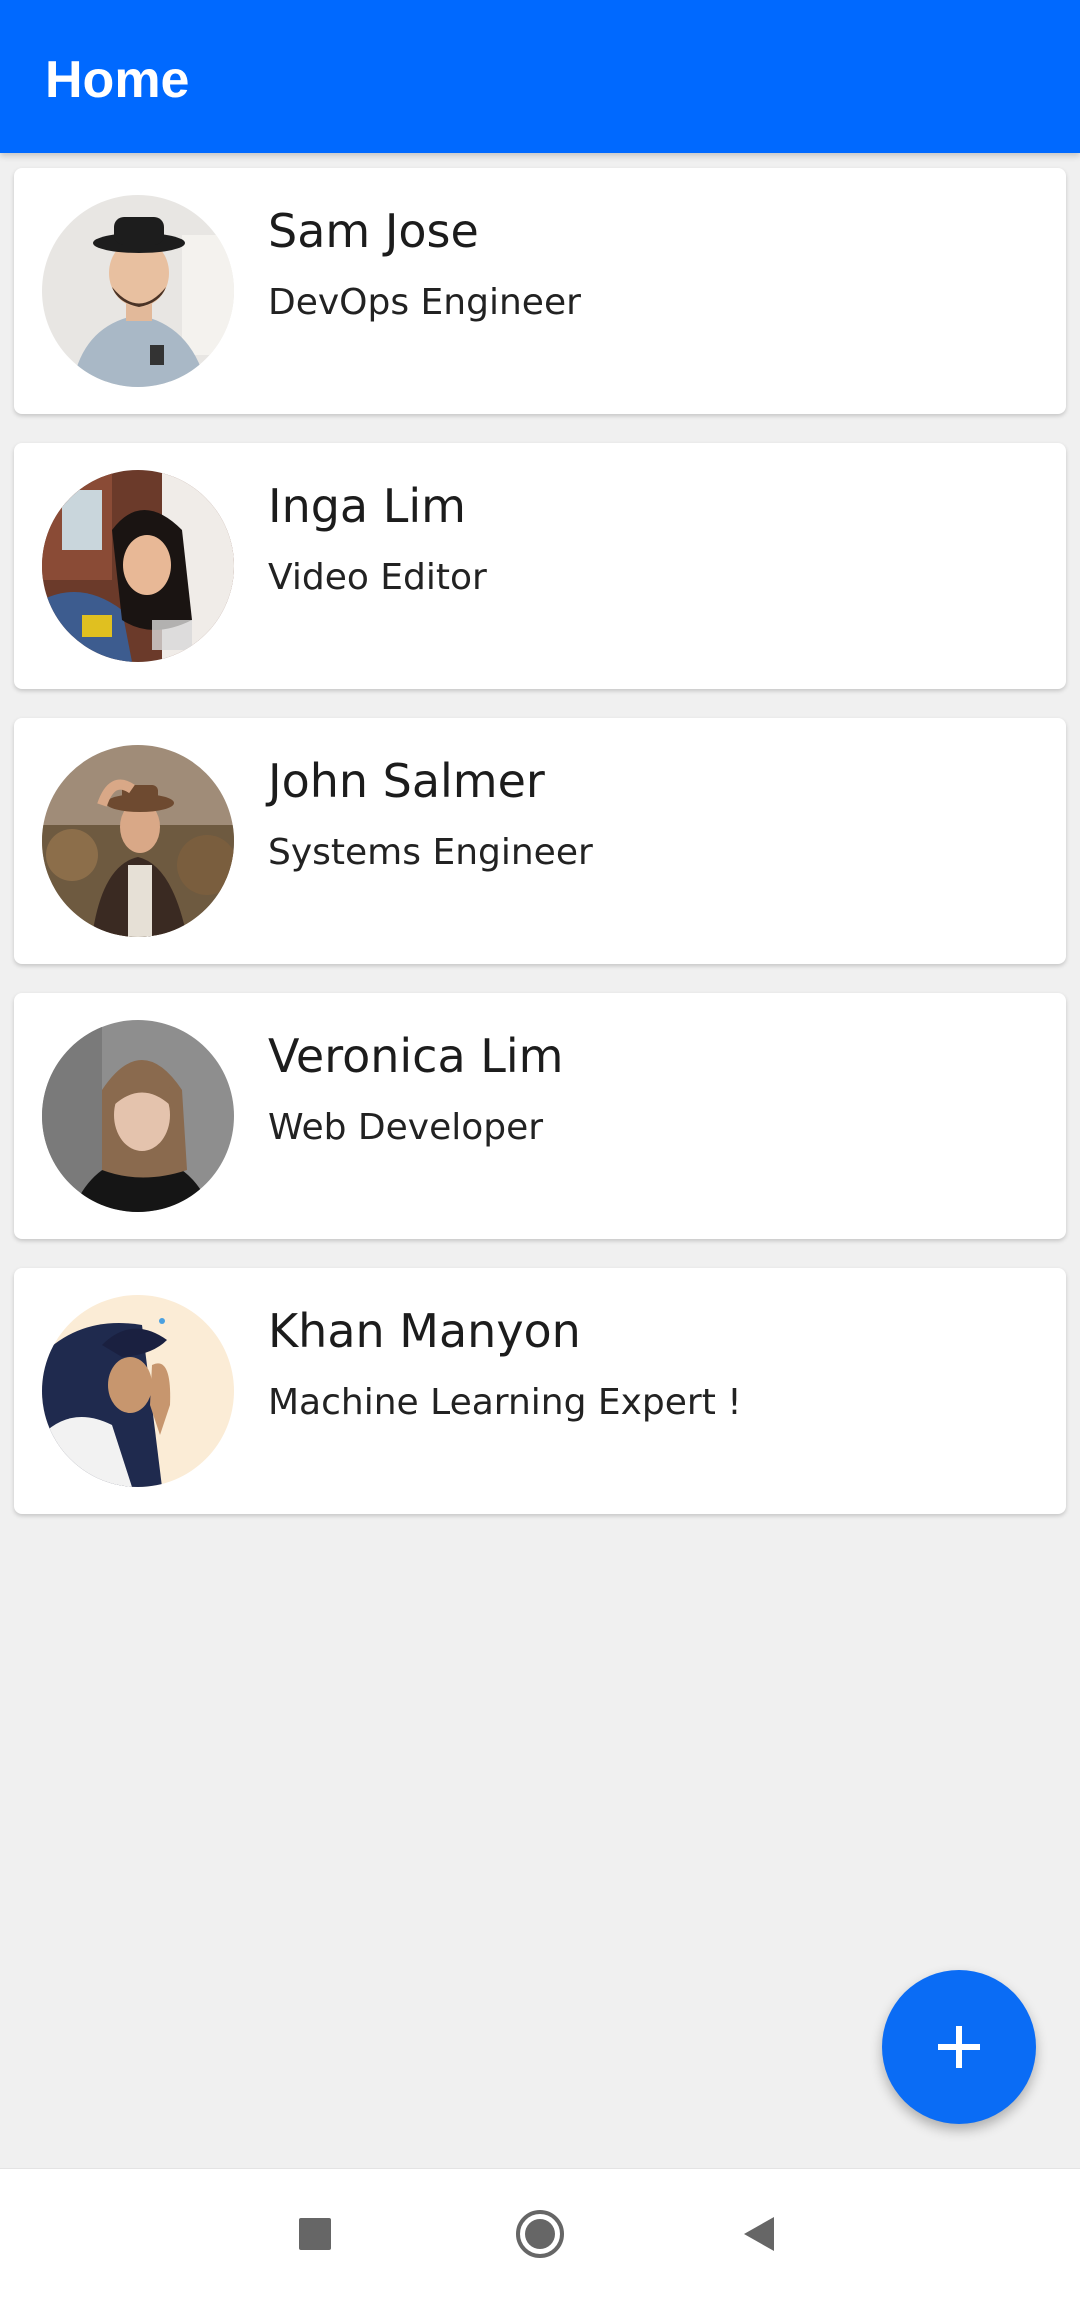 Image resolution: width=1080 pixels, height=2299 pixels. Describe the element at coordinates (406, 781) in the screenshot. I see `contact-name: John Salmer` at that location.